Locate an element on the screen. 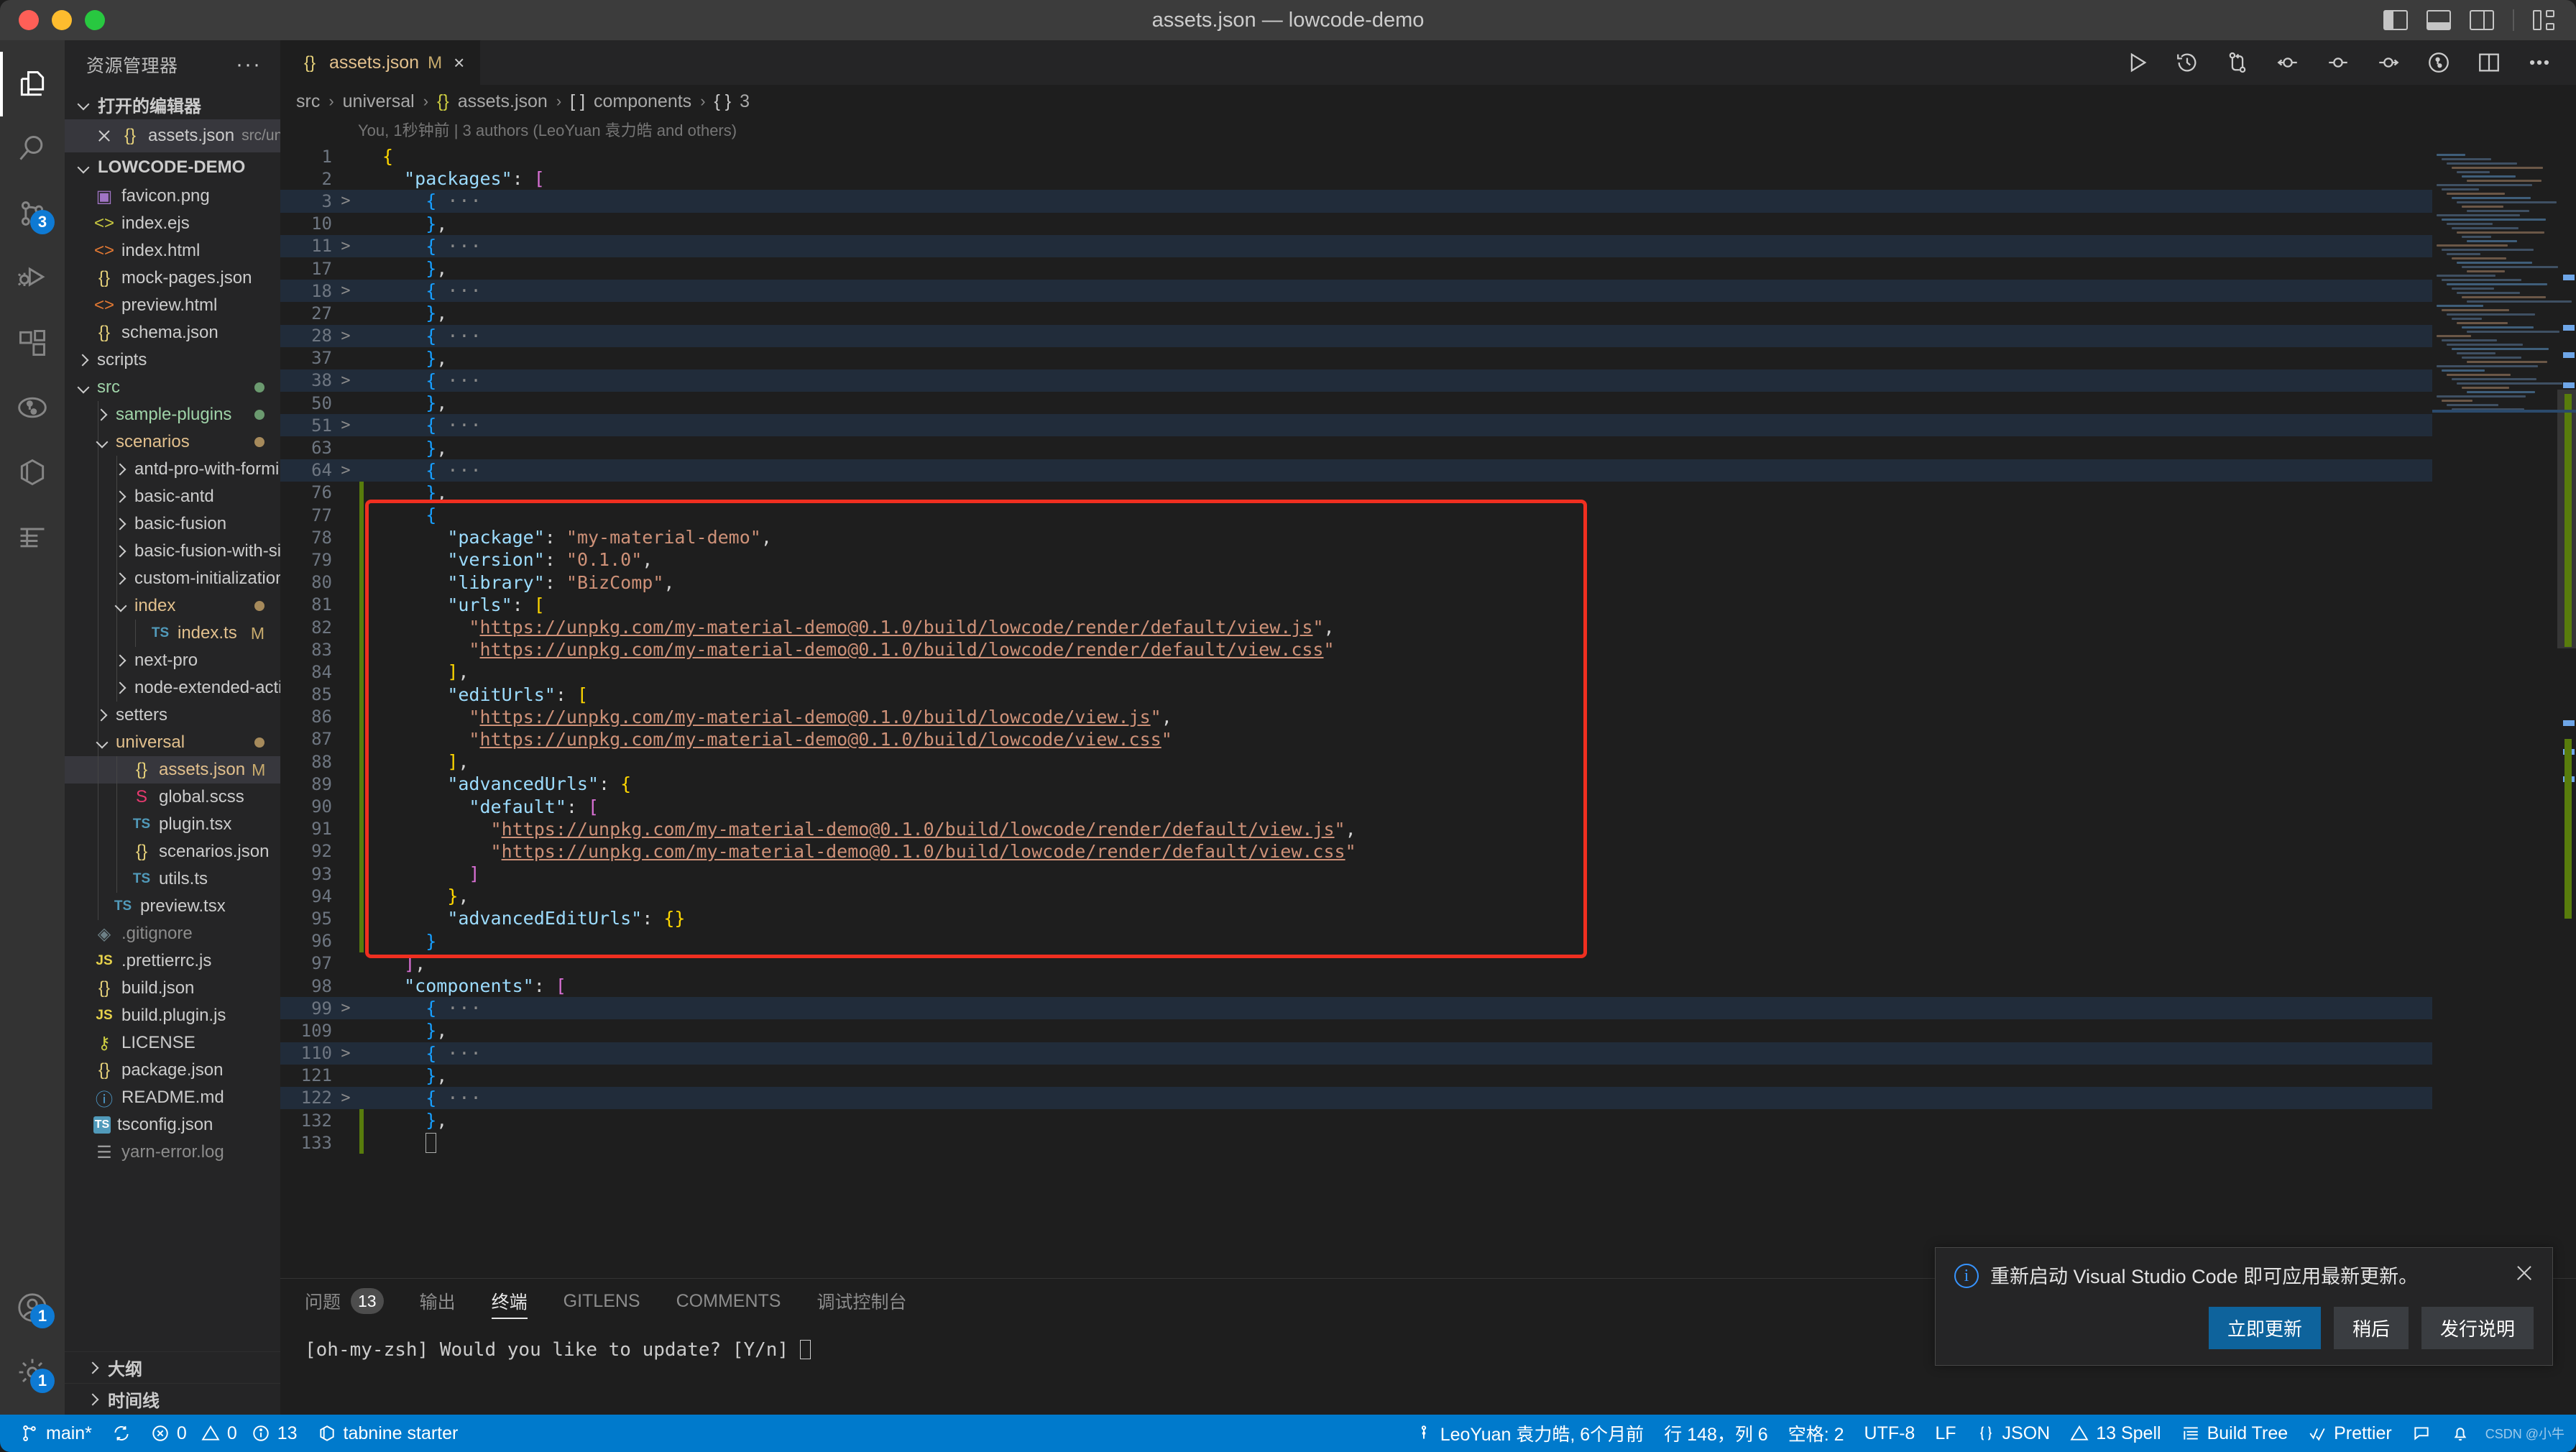  code-line: 11 > { ··· is located at coordinates (1356, 245).